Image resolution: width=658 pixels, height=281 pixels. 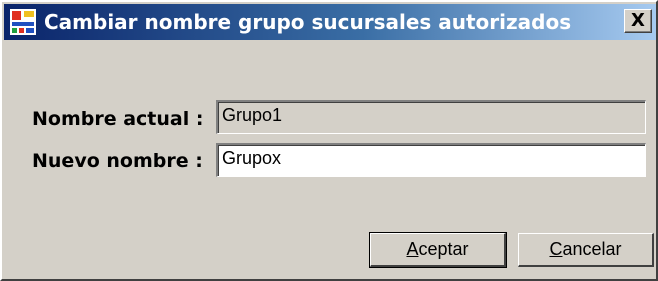 I want to click on close-button: X, so click(x=638, y=21).